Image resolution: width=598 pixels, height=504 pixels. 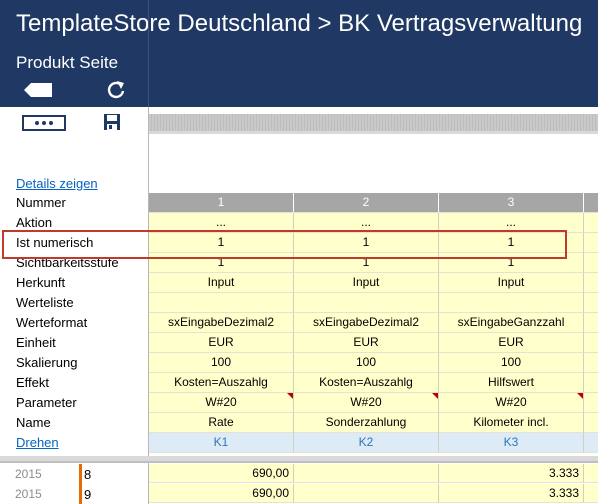 What do you see at coordinates (33, 382) in the screenshot?
I see `label-effekt: Effekt` at bounding box center [33, 382].